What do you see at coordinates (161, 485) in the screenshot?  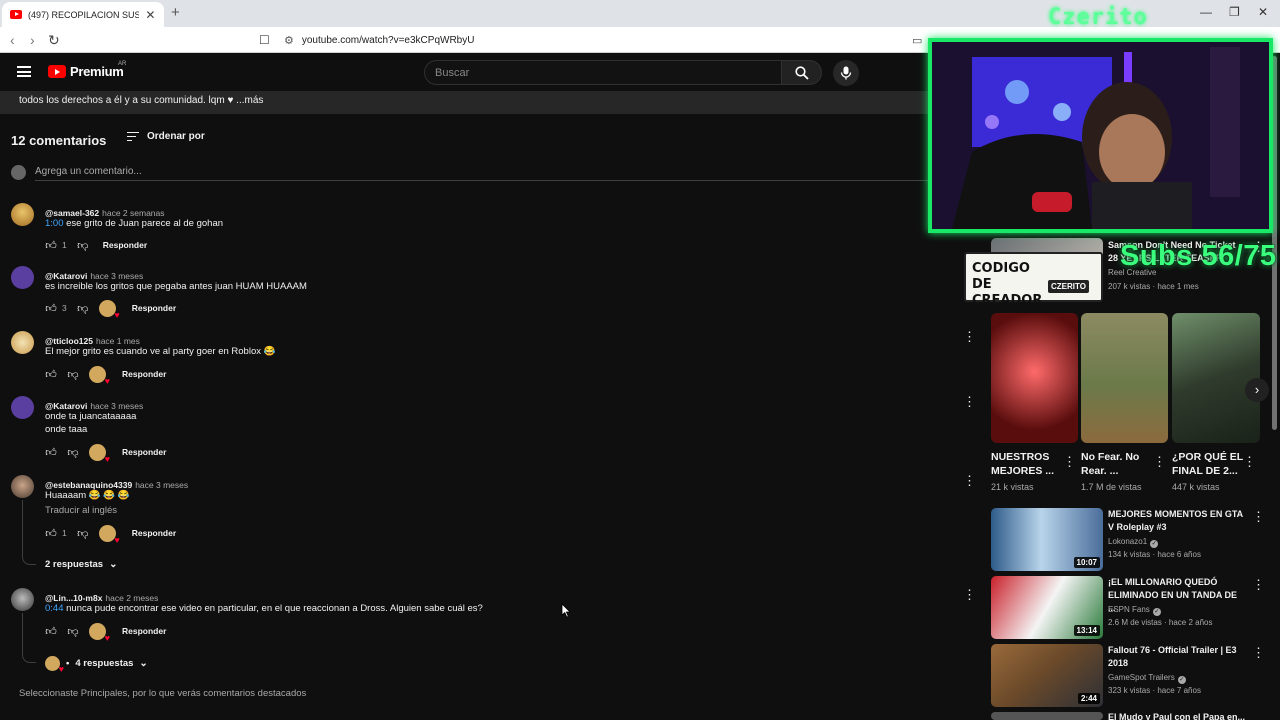 I see `comment-time: hace 3 meses` at bounding box center [161, 485].